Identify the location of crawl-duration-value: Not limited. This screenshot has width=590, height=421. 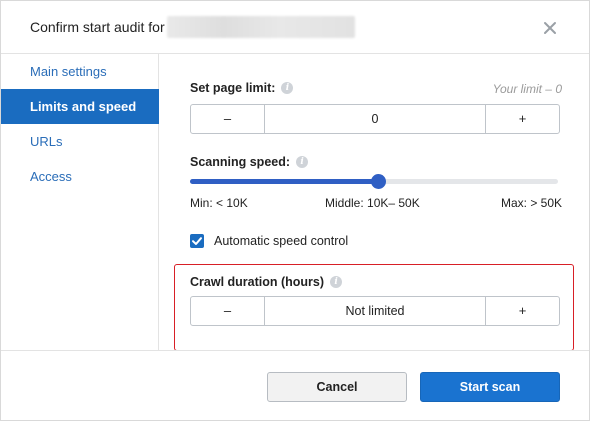
(375, 311).